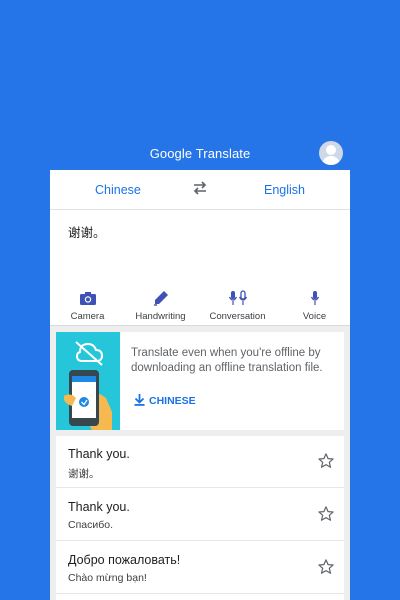 The height and width of the screenshot is (600, 400). Describe the element at coordinates (124, 560) in the screenshot. I see `history-source-text: Добро пожаловать!` at that location.